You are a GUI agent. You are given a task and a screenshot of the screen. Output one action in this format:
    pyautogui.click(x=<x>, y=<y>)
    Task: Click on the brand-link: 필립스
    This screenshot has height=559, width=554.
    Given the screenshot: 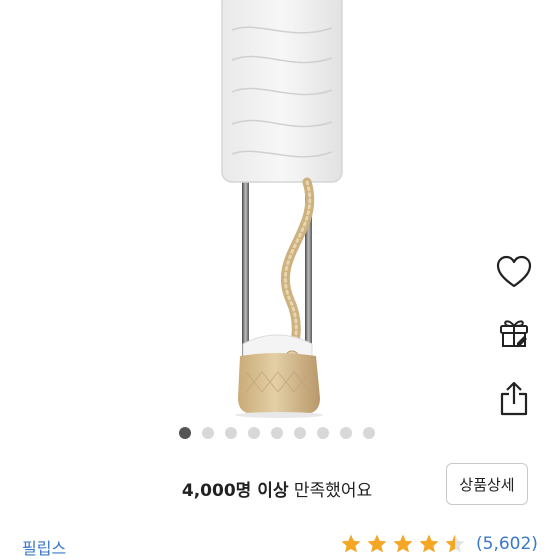 What is the action you would take?
    pyautogui.click(x=44, y=547)
    